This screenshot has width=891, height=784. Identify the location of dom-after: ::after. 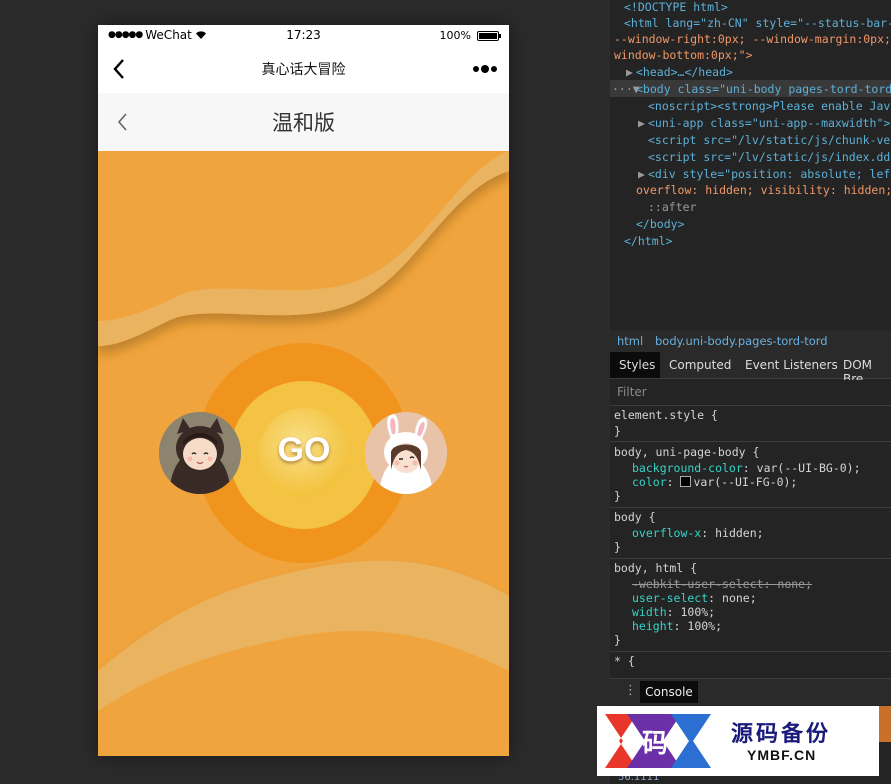
(672, 207).